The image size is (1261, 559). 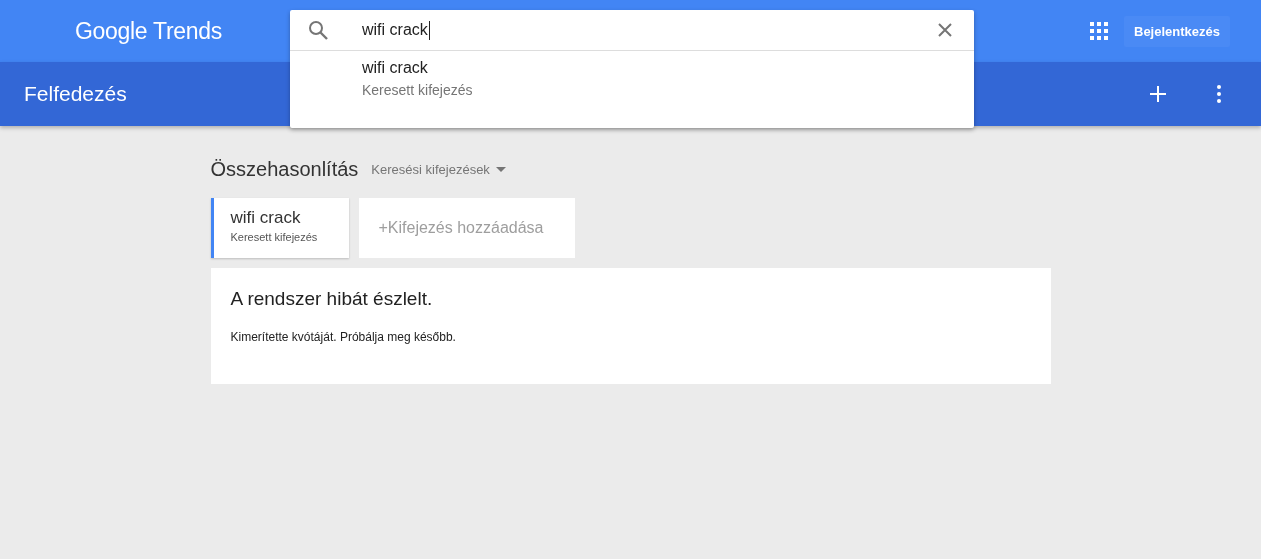 What do you see at coordinates (1177, 31) in the screenshot?
I see `sign-in-button: Bejelentkezés` at bounding box center [1177, 31].